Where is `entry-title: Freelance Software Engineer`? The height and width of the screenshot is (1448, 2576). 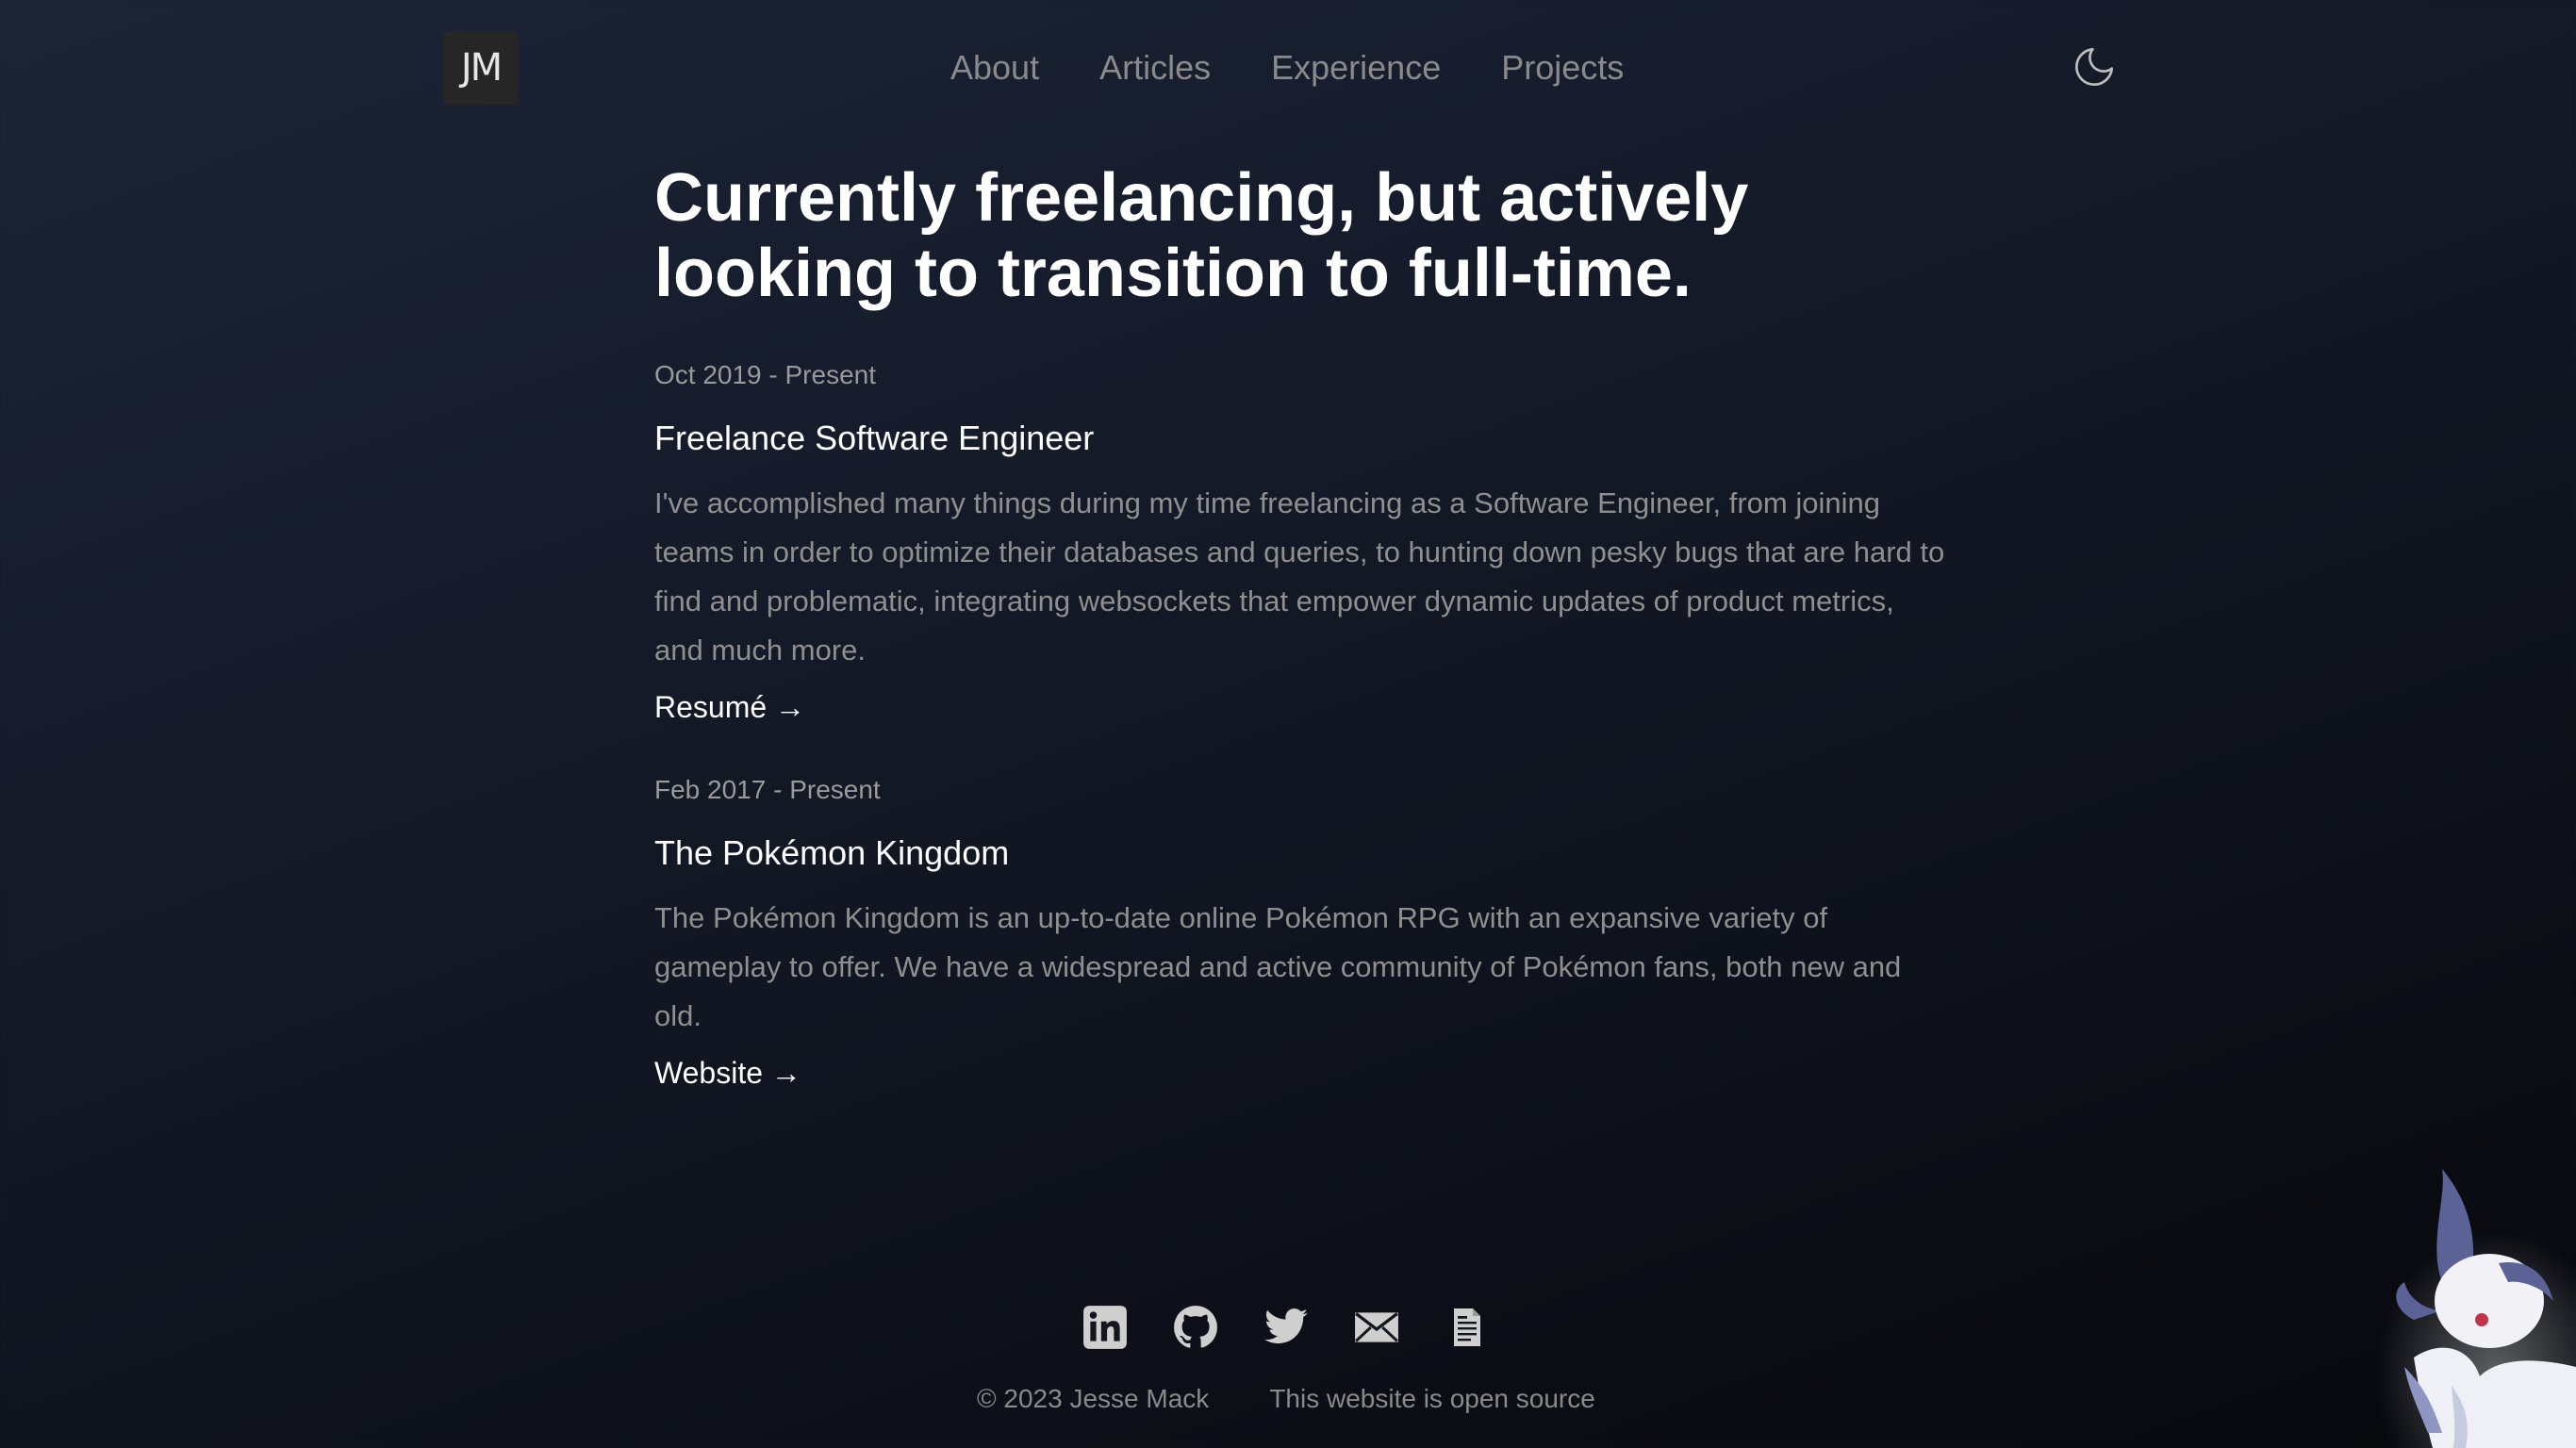 entry-title: Freelance Software Engineer is located at coordinates (874, 438).